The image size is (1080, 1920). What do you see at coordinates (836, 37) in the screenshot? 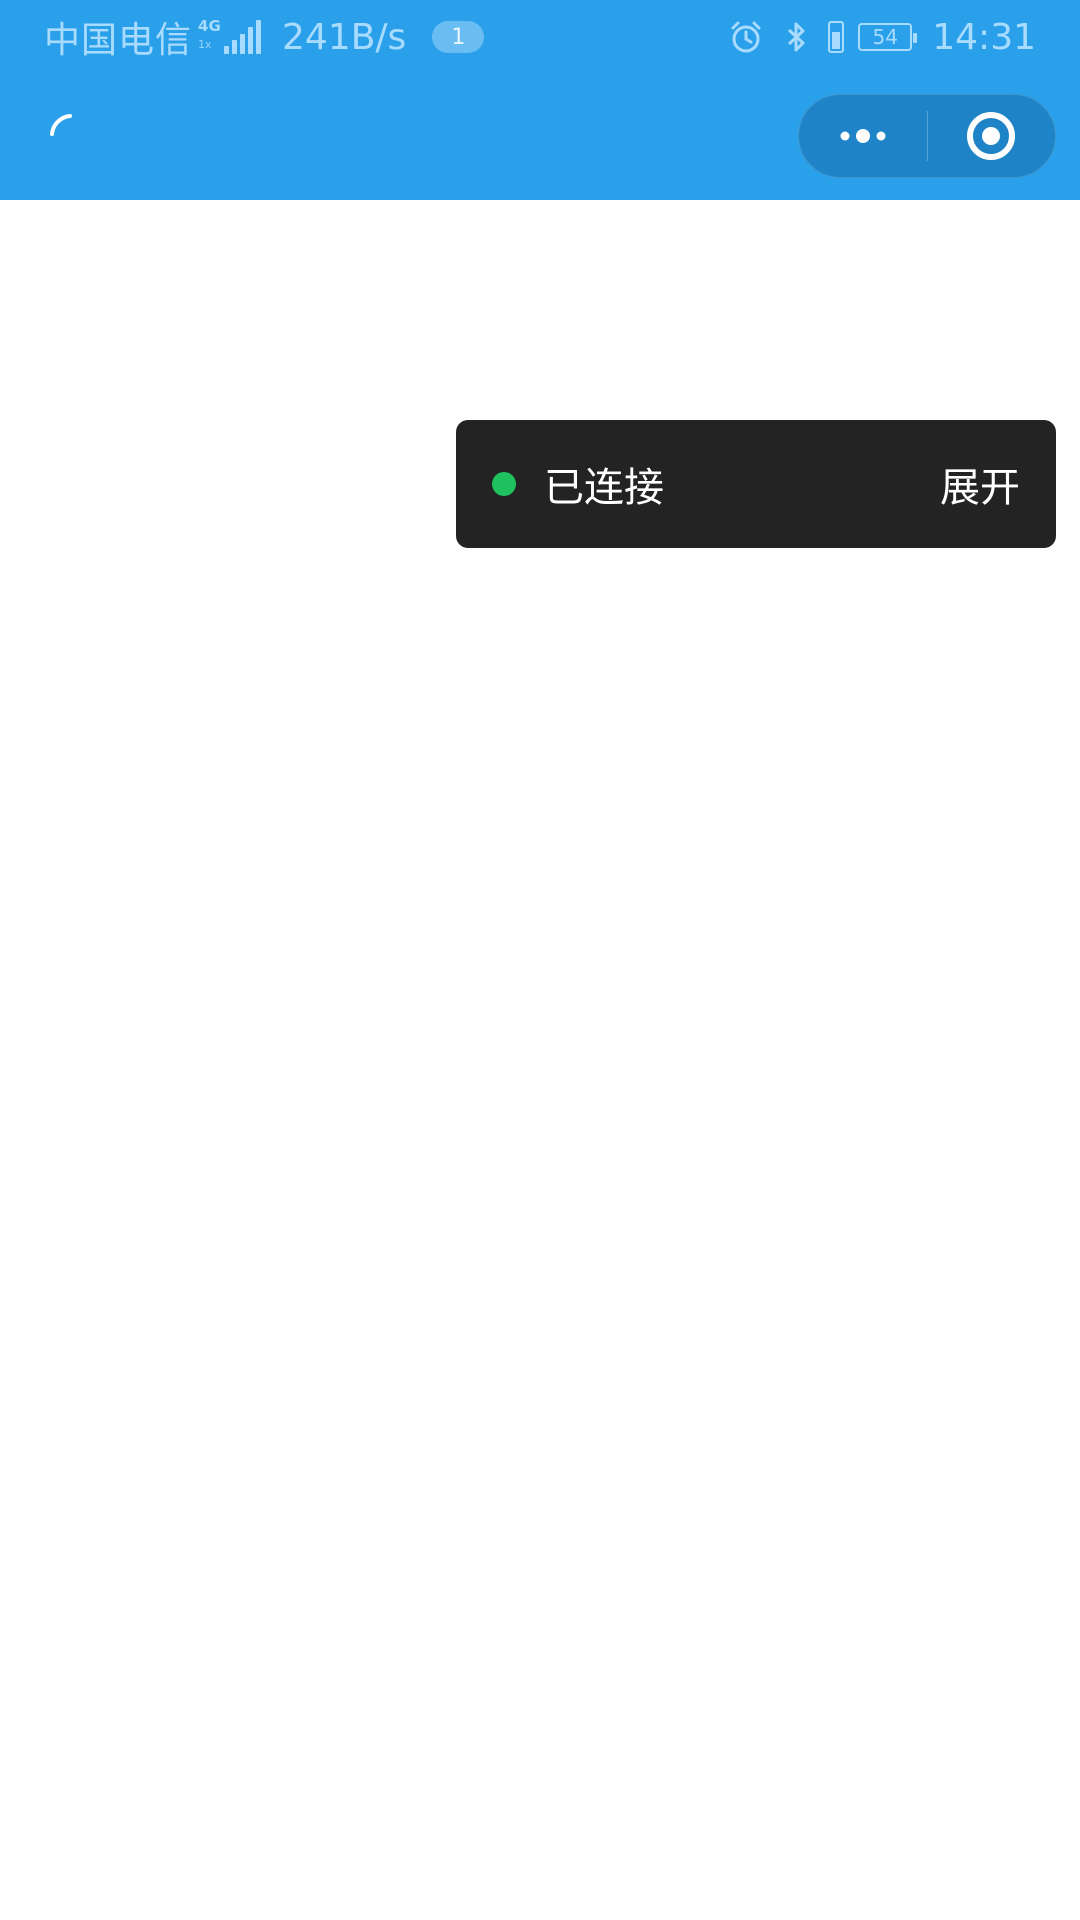
I see `vibrate-icon` at bounding box center [836, 37].